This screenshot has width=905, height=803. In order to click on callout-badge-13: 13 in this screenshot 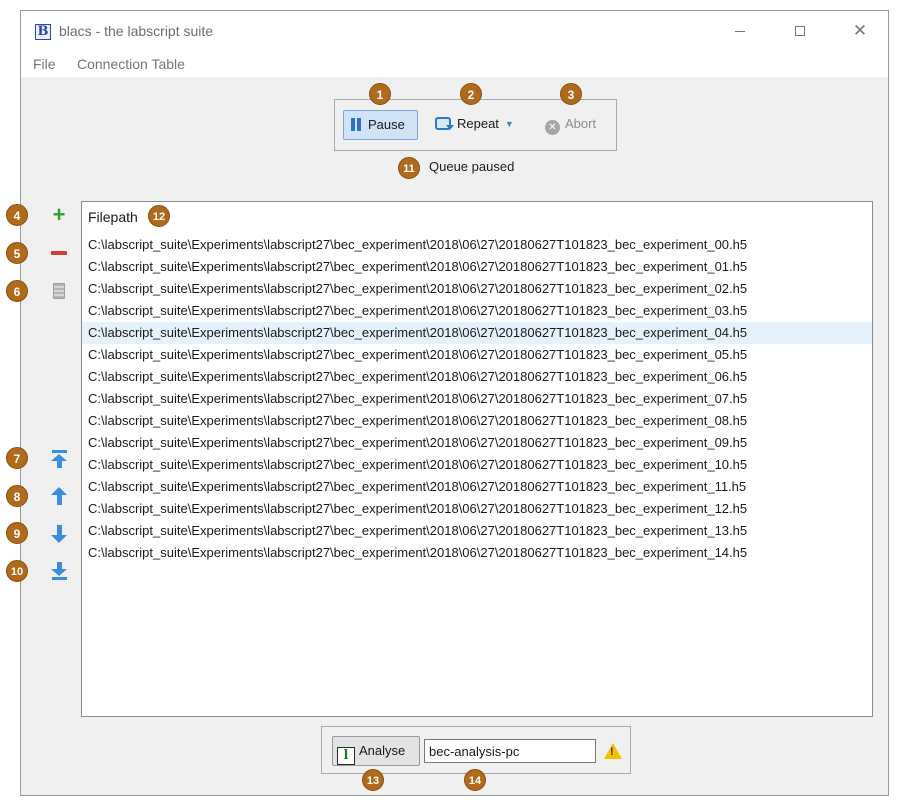, I will do `click(373, 780)`.